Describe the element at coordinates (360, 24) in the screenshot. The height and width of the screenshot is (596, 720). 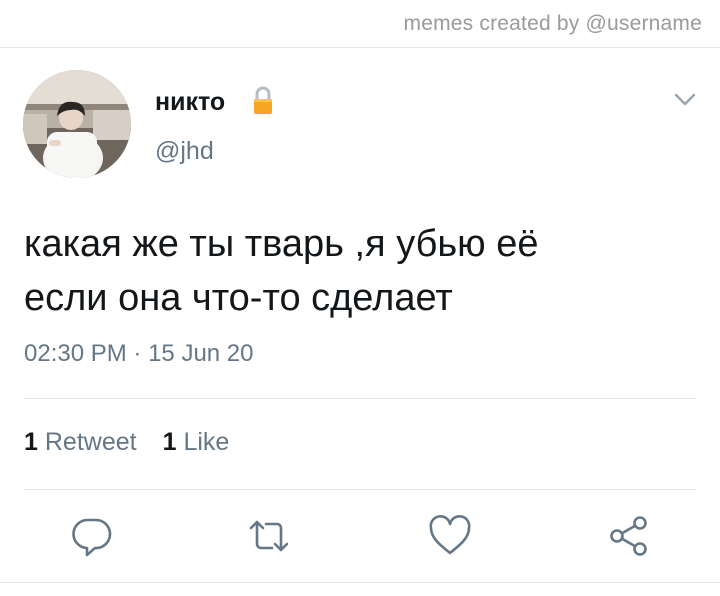
I see `top-bar: memes created by @username` at that location.